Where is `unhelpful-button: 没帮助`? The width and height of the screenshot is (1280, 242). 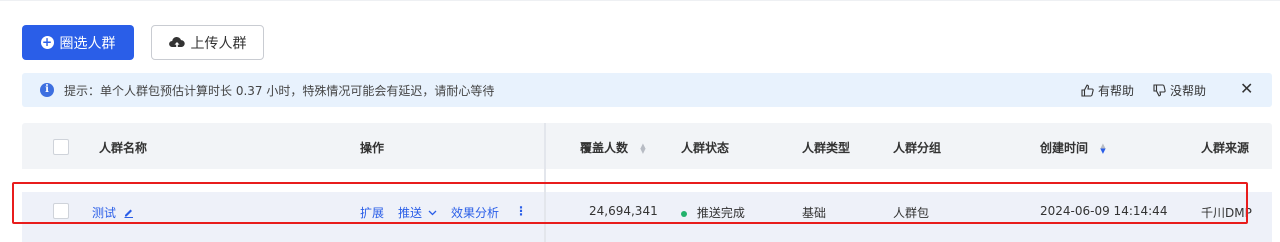
unhelpful-button: 没帮助 is located at coordinates (1179, 90).